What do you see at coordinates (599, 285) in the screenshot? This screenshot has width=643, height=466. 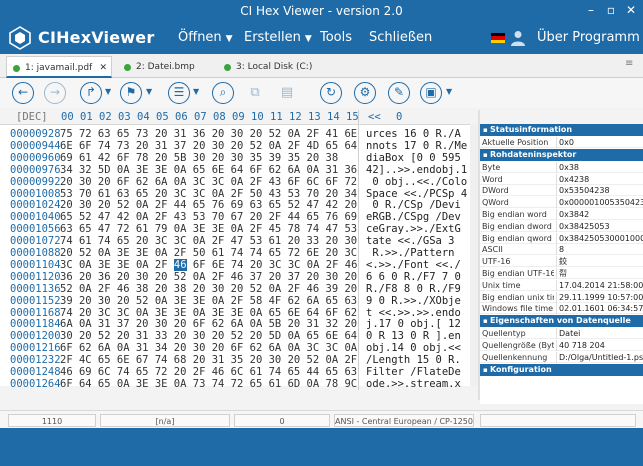 I see `property-value: 17.04.2014 21:58:00` at bounding box center [599, 285].